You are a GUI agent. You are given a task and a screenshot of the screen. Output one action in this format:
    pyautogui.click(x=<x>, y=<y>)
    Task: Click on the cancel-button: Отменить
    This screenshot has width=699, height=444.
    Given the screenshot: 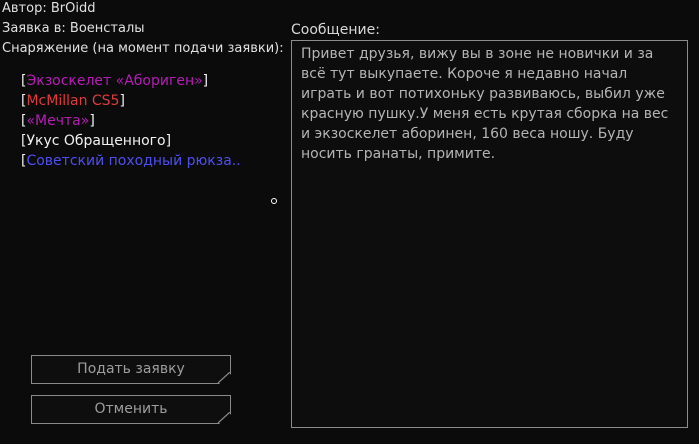 What is the action you would take?
    pyautogui.click(x=131, y=409)
    